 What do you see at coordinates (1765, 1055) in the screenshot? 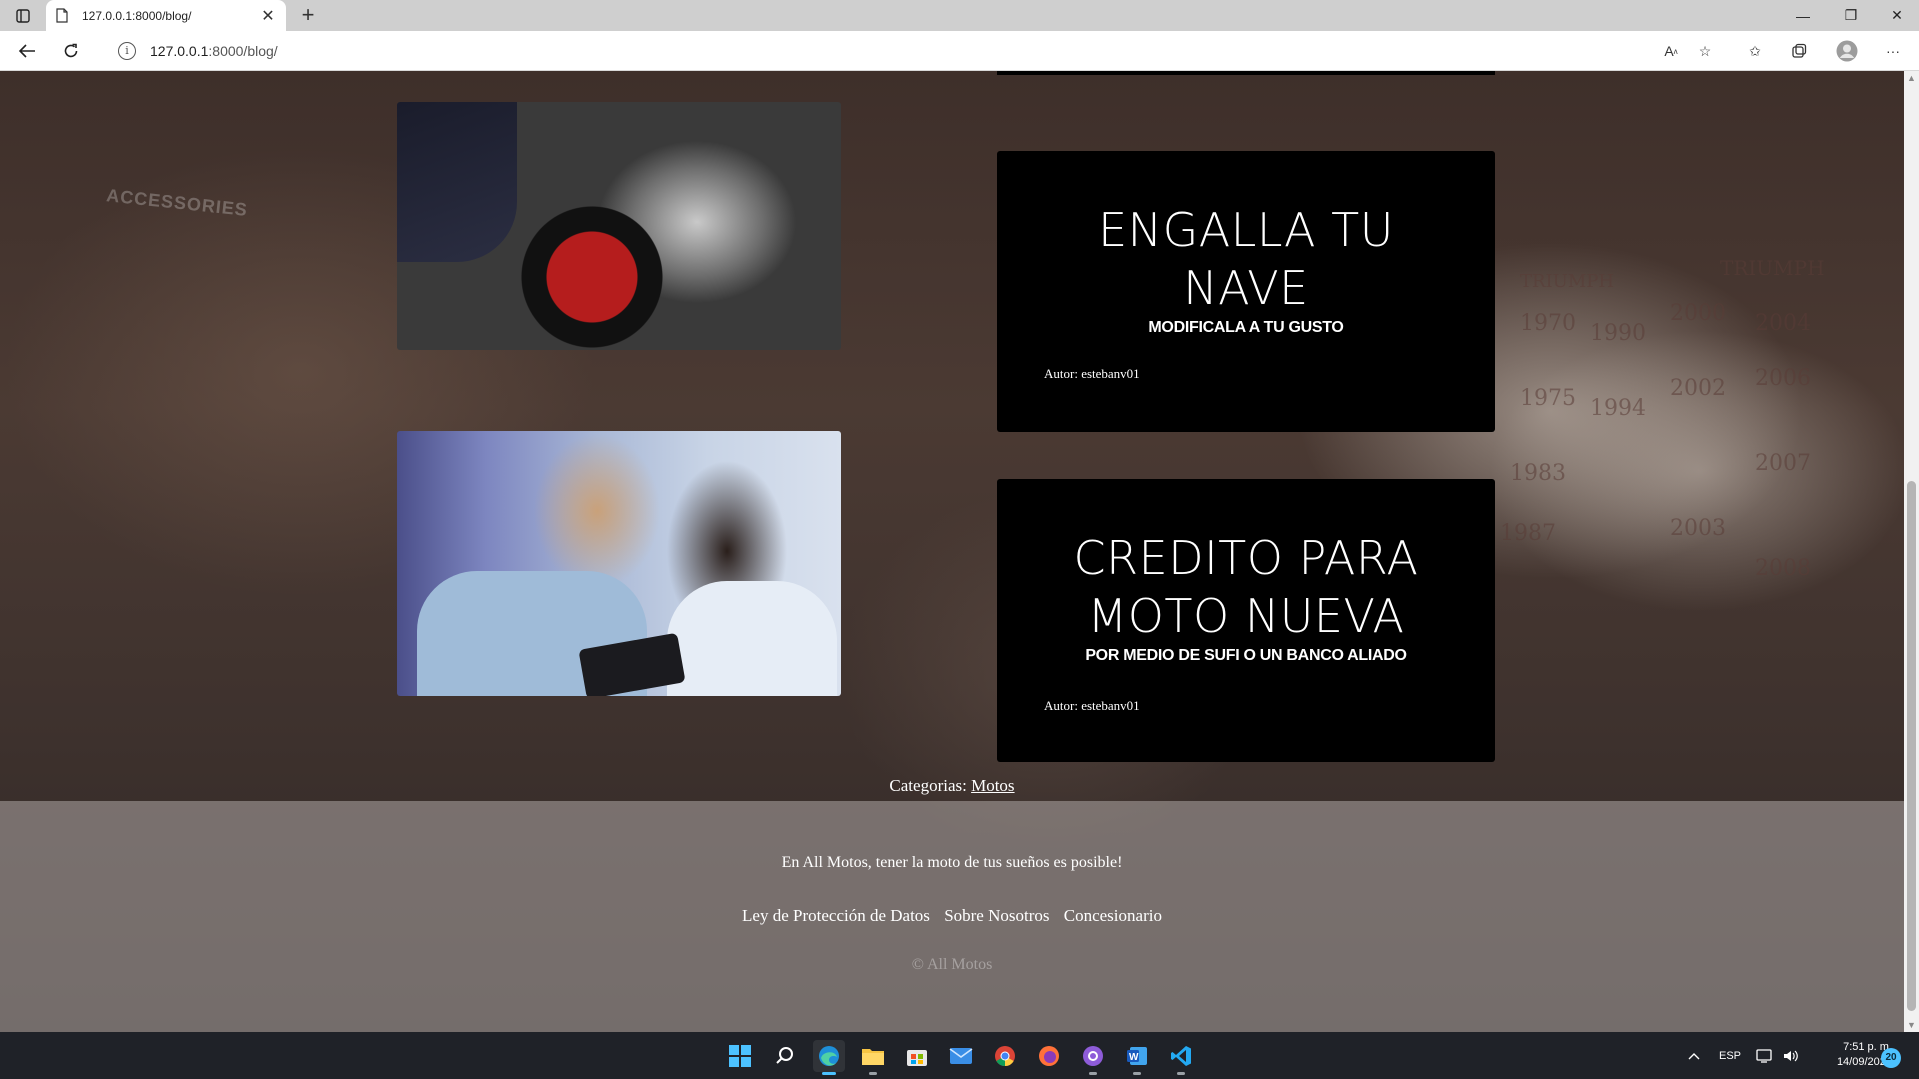
I see `network-icon` at bounding box center [1765, 1055].